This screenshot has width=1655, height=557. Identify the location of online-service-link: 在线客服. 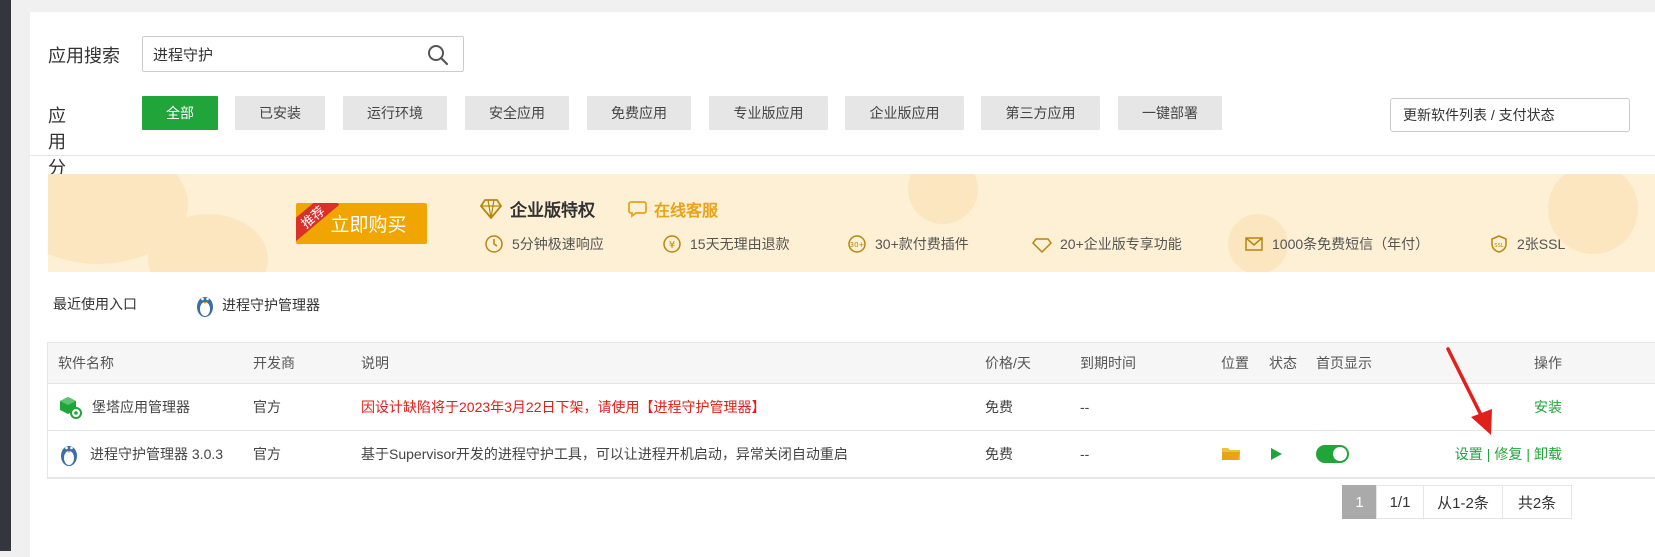
(673, 209).